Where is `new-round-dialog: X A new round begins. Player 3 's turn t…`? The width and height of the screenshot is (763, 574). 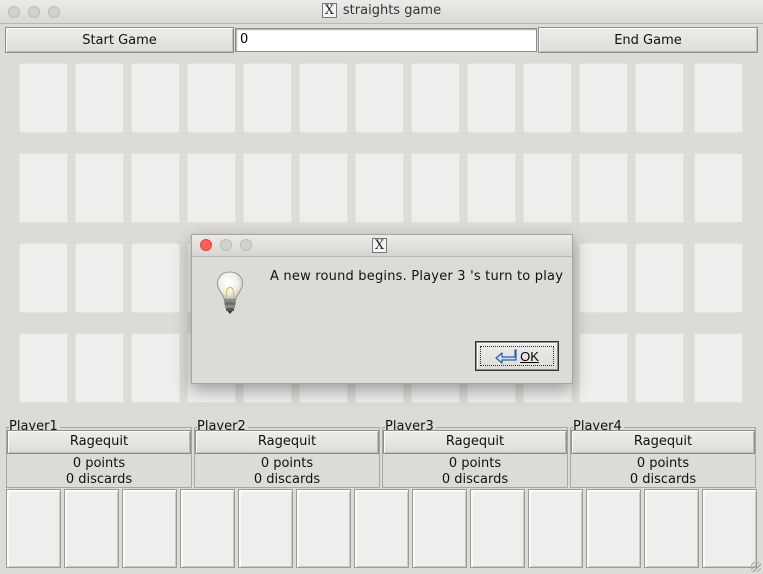 new-round-dialog: X A new round begins. Player 3 's turn t… is located at coordinates (382, 309).